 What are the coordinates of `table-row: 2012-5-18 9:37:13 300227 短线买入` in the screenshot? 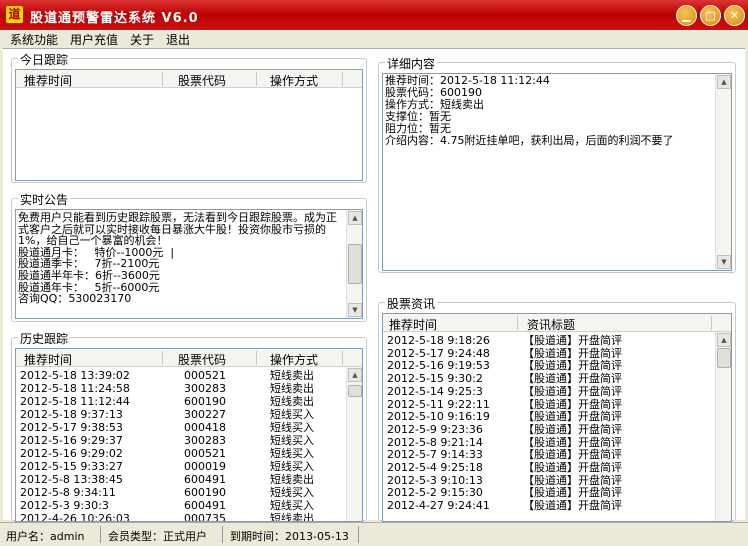 It's located at (189, 414).